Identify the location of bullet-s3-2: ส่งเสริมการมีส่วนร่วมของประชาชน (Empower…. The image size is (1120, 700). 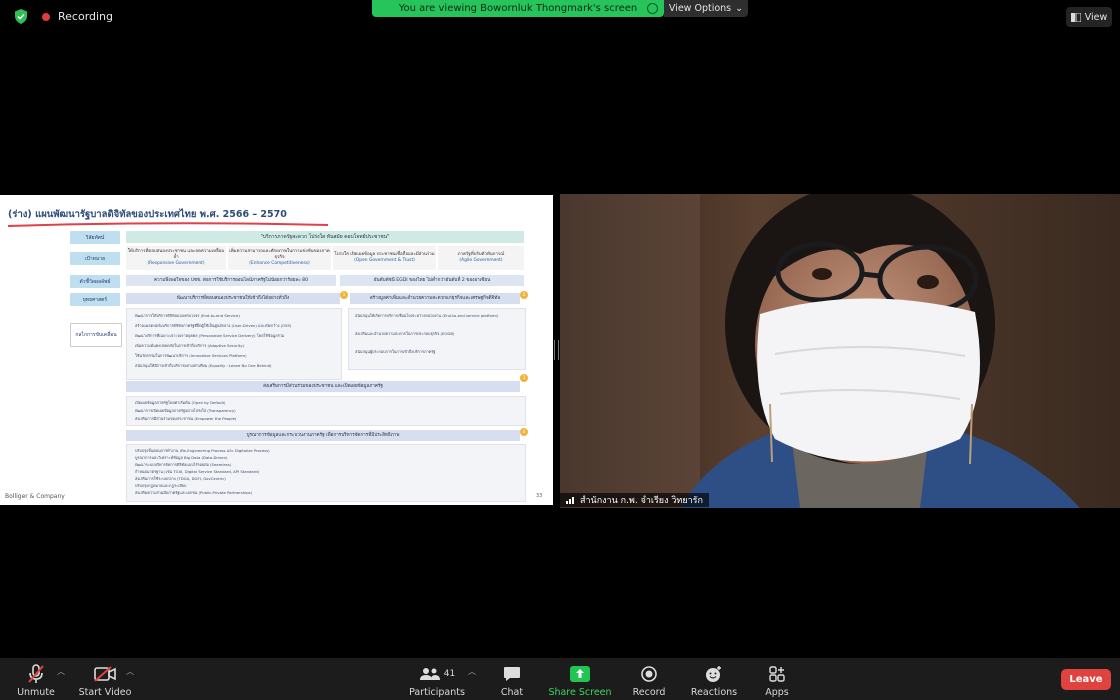
(186, 418).